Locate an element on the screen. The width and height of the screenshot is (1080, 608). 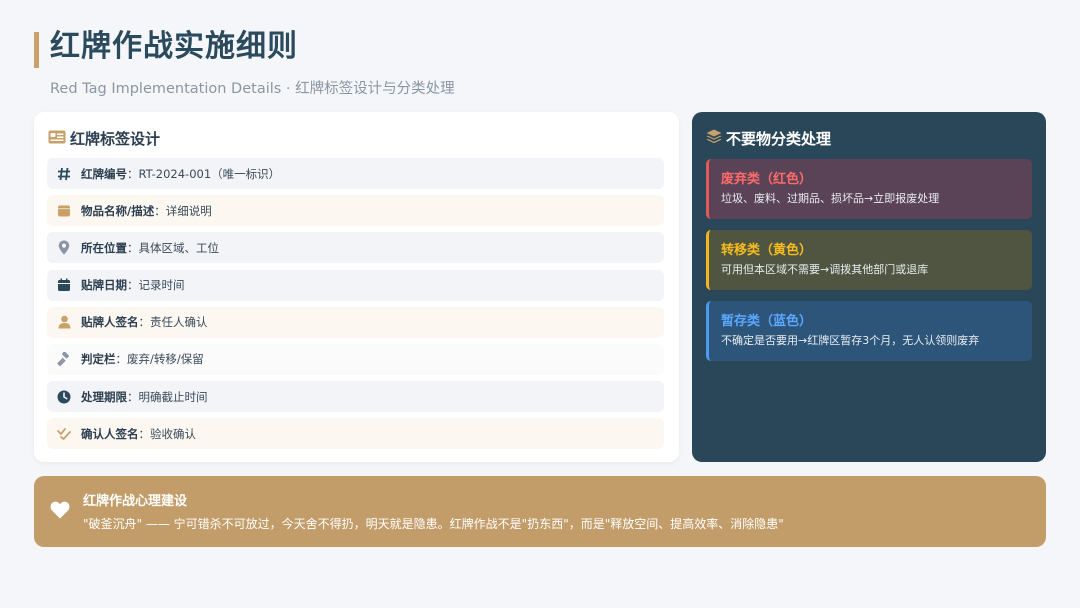
row-value: 责任人确认 is located at coordinates (179, 322).